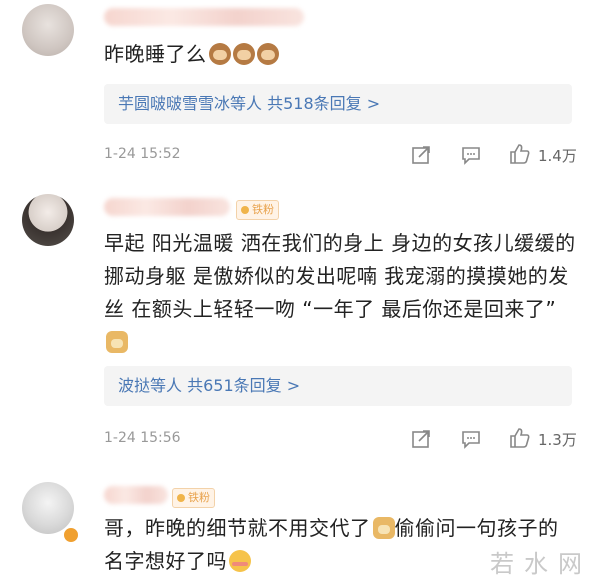  Describe the element at coordinates (557, 156) in the screenshot. I see `like-count: 1.4万` at that location.